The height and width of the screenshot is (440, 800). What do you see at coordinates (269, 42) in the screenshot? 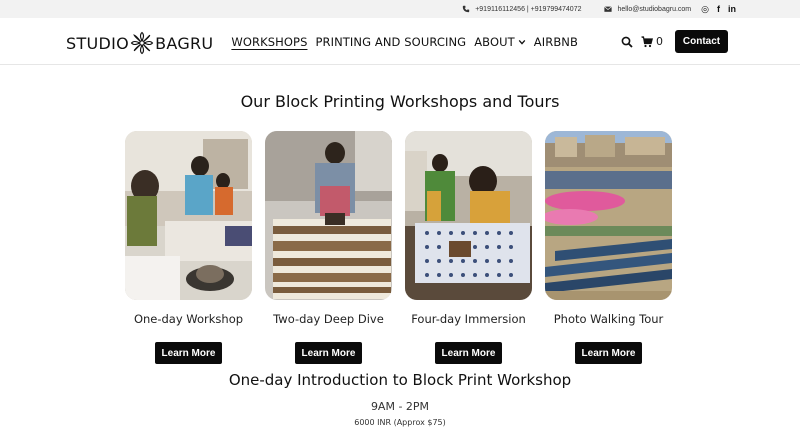
I see `nav-item-workshops: WORKSHOPS` at bounding box center [269, 42].